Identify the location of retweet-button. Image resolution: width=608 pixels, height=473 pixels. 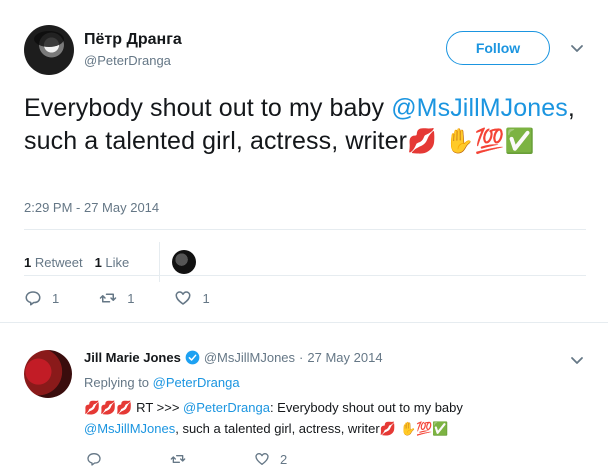
(183, 459).